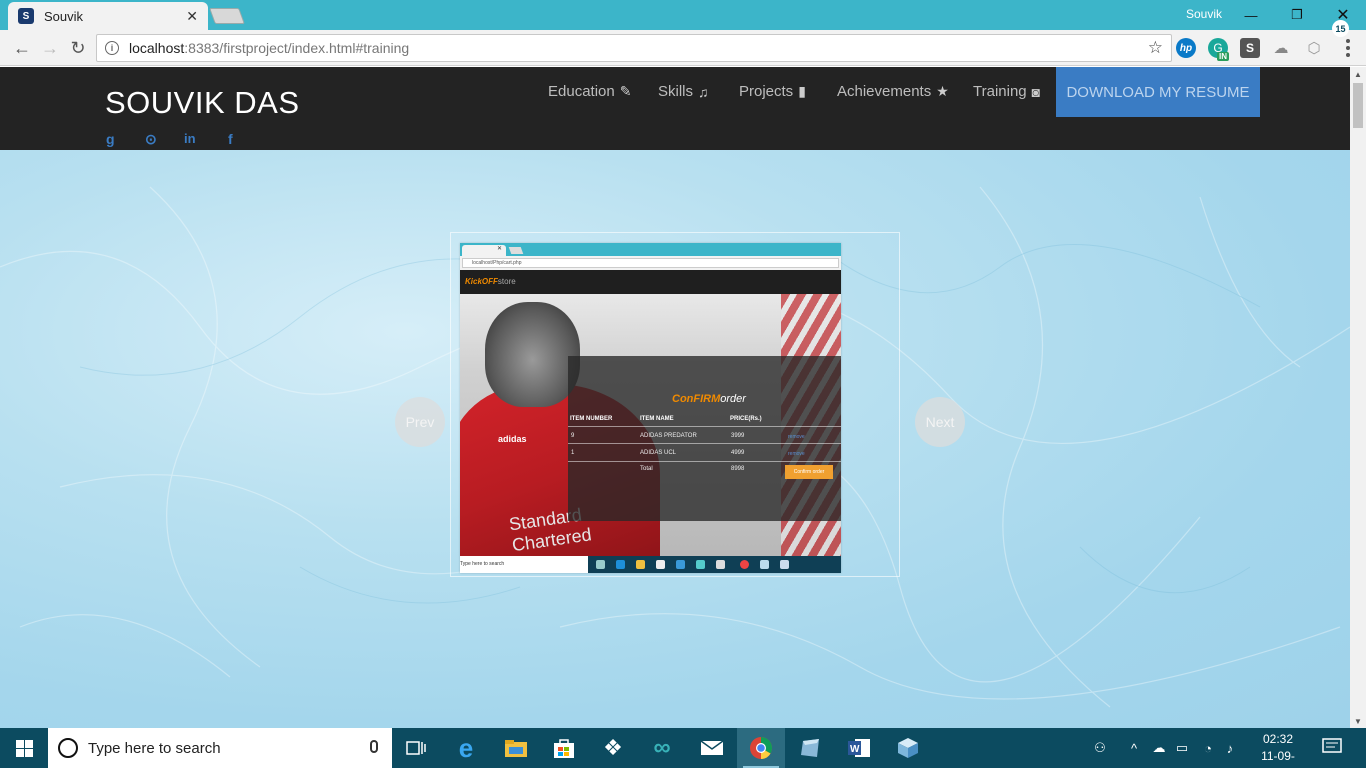 The height and width of the screenshot is (768, 1366). I want to click on nav-skills-label: Skills, so click(676, 91).